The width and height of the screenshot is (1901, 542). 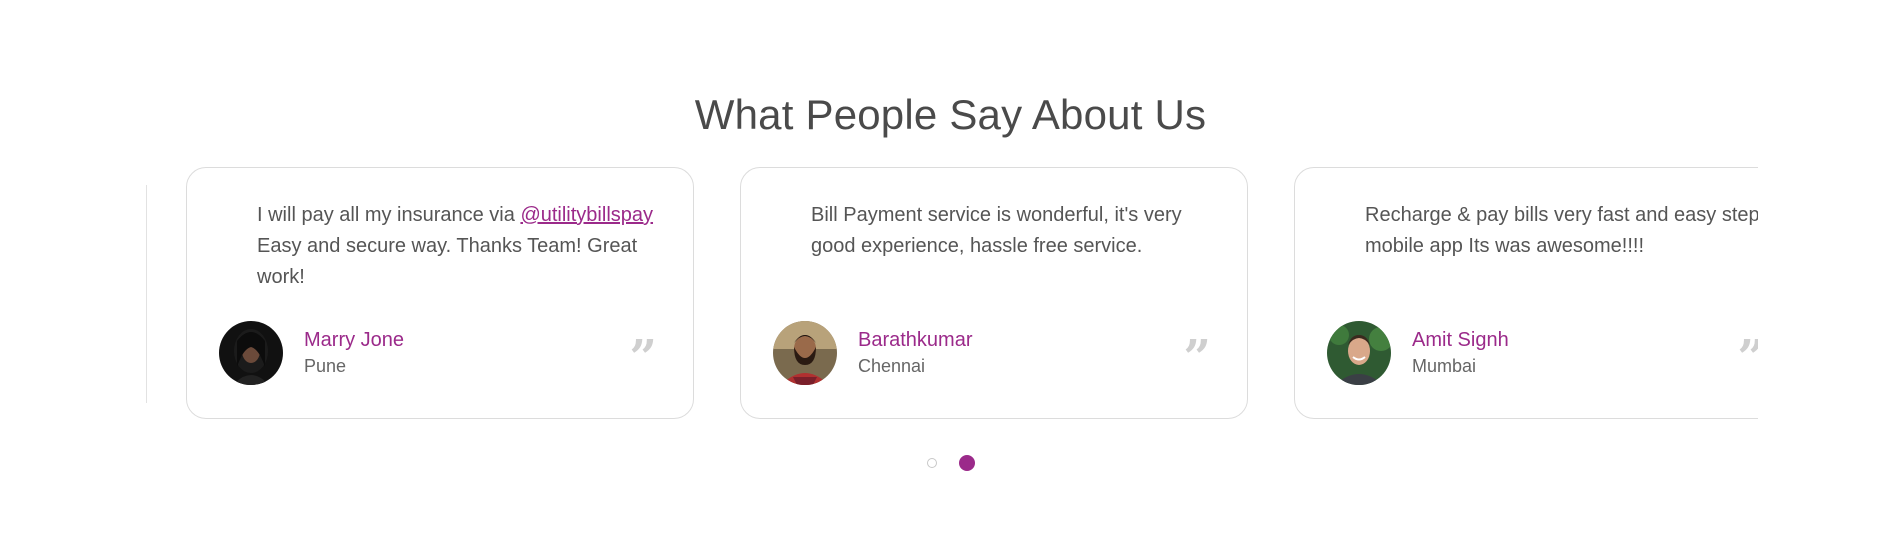 What do you see at coordinates (586, 215) in the screenshot?
I see `mention-link: @utilitybillspay` at bounding box center [586, 215].